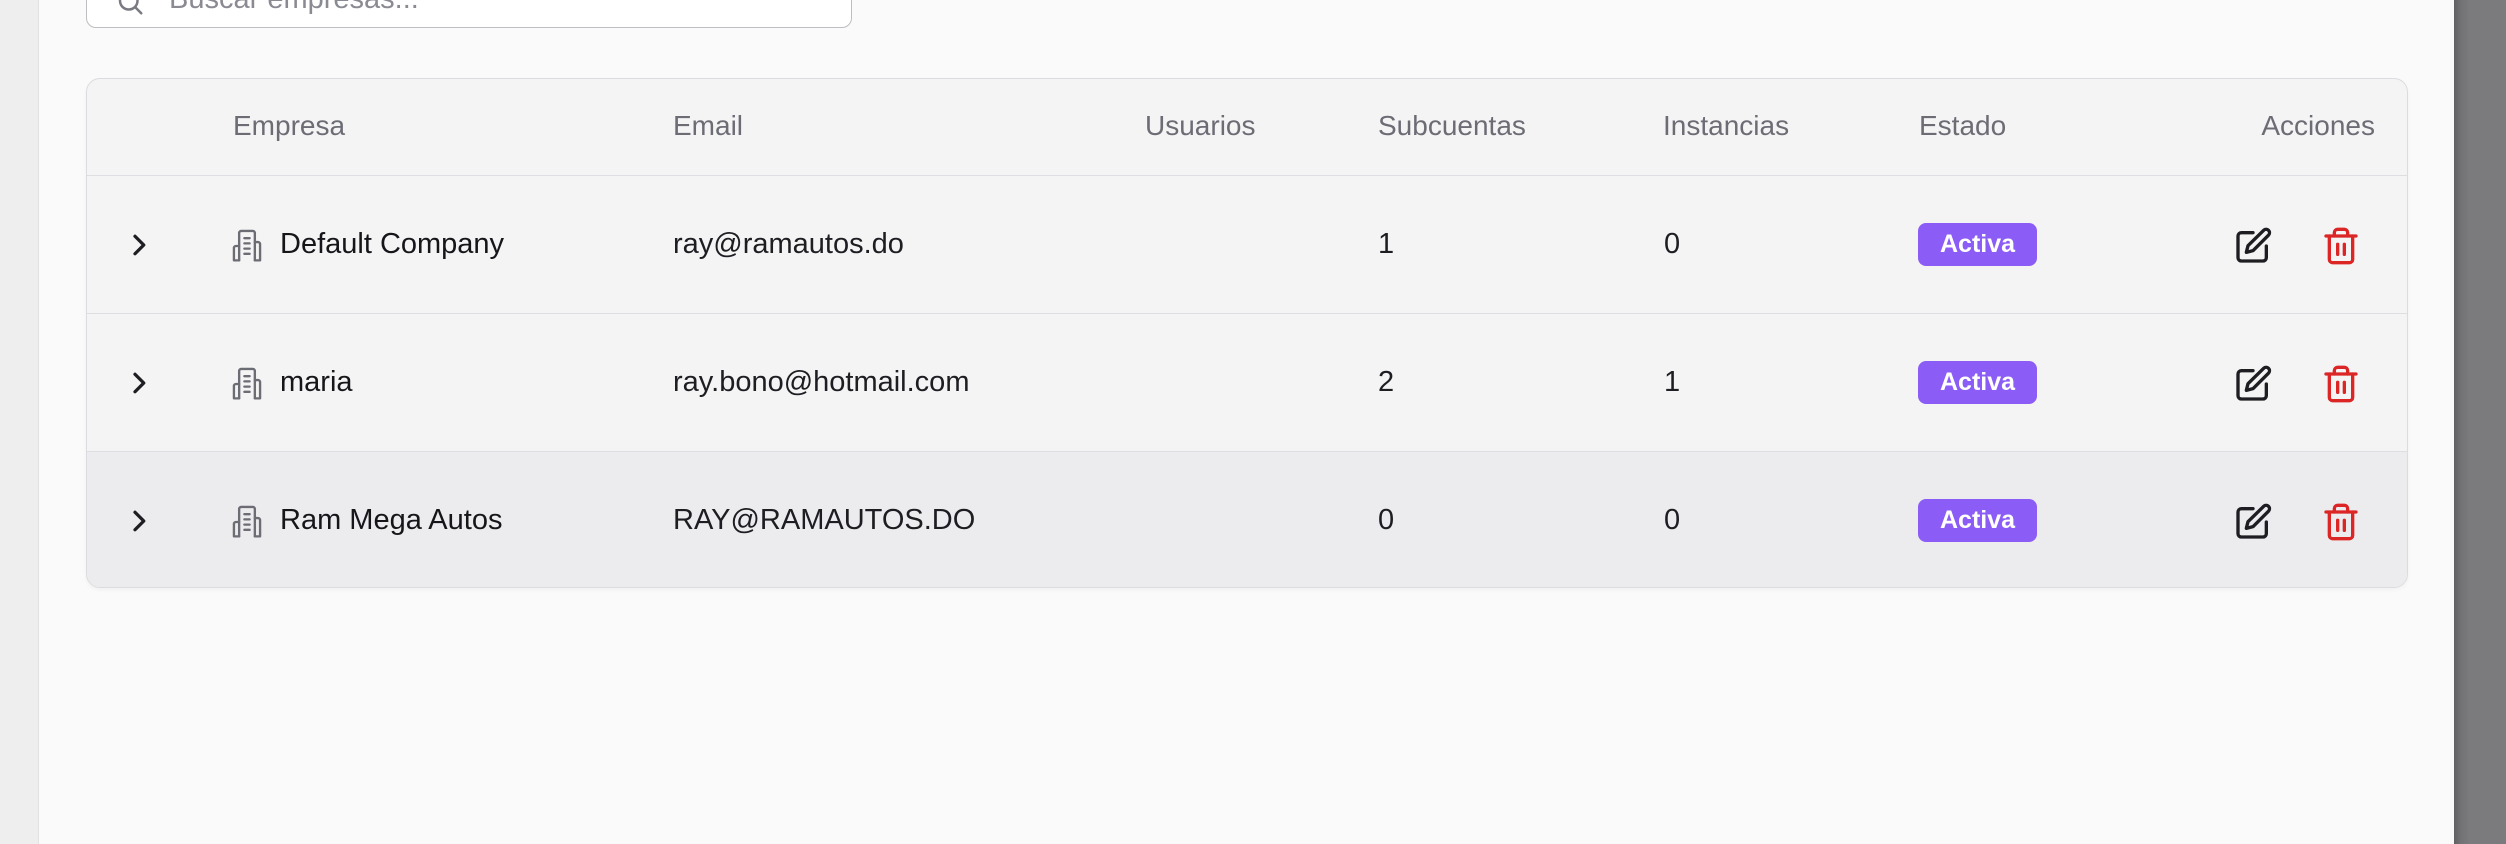 This screenshot has height=844, width=2506. What do you see at coordinates (1386, 244) in the screenshot?
I see `company-subaccounts: 1` at bounding box center [1386, 244].